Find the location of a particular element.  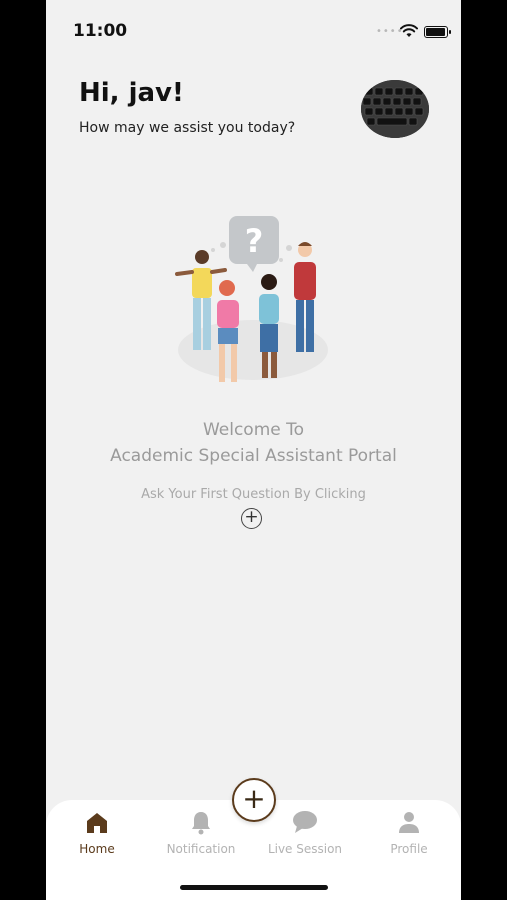

welcome-line2: Academic Special Assistant Portal is located at coordinates (253, 456).